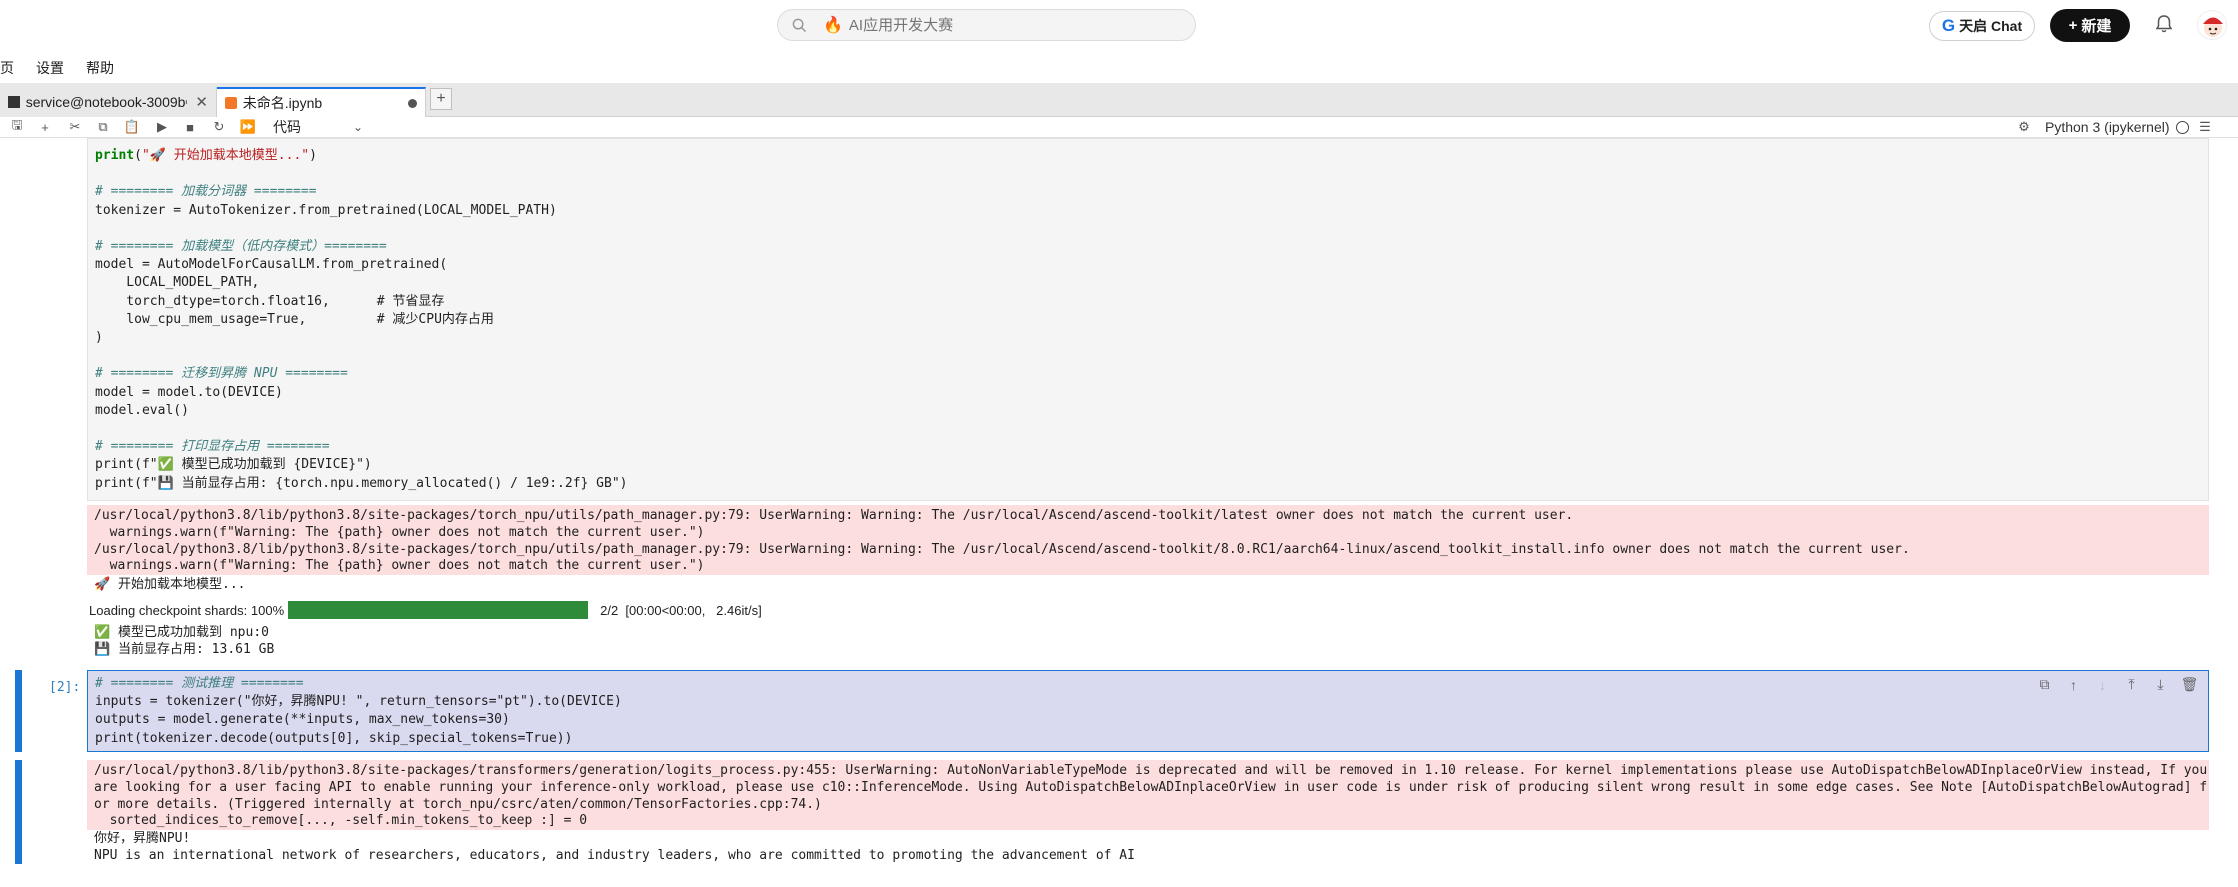 Image resolution: width=2238 pixels, height=887 pixels. What do you see at coordinates (142, 410) in the screenshot?
I see `code-line: model.eval()` at bounding box center [142, 410].